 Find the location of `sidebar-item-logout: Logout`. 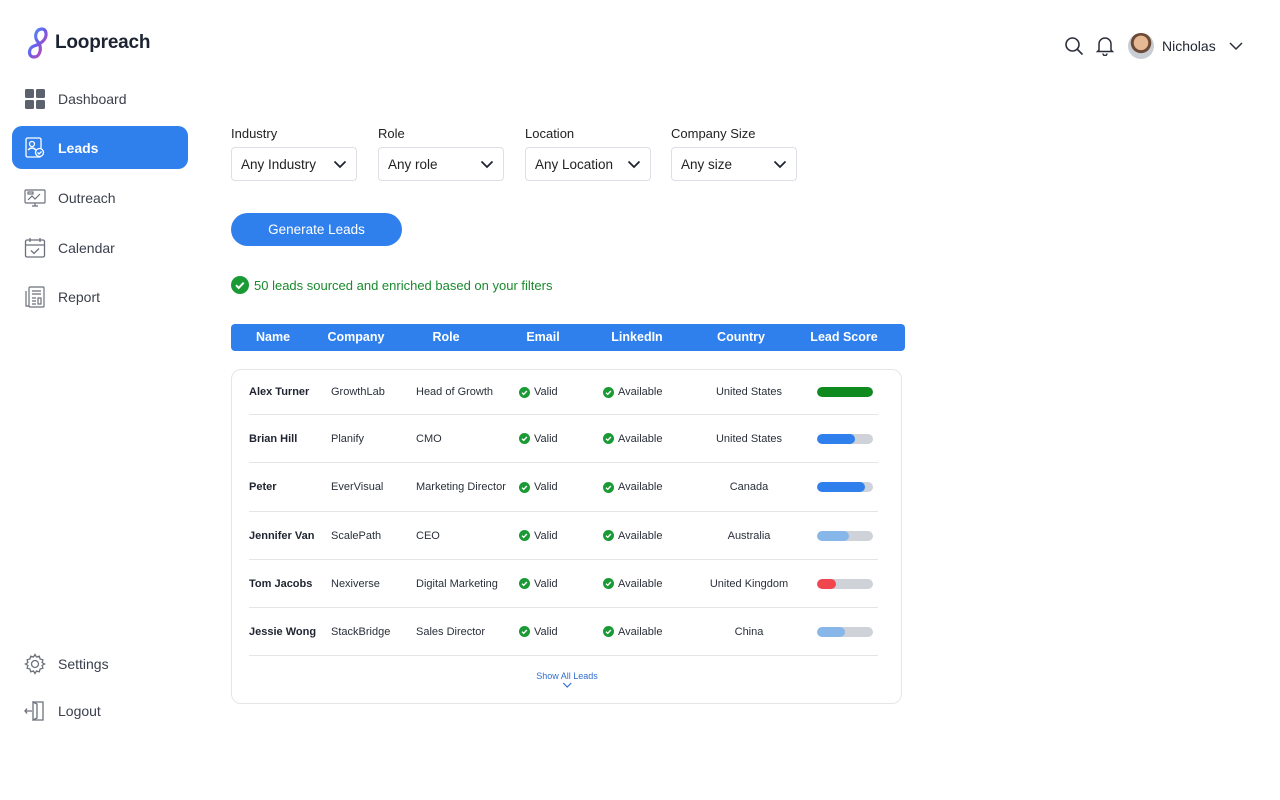

sidebar-item-logout: Logout is located at coordinates (100, 710).